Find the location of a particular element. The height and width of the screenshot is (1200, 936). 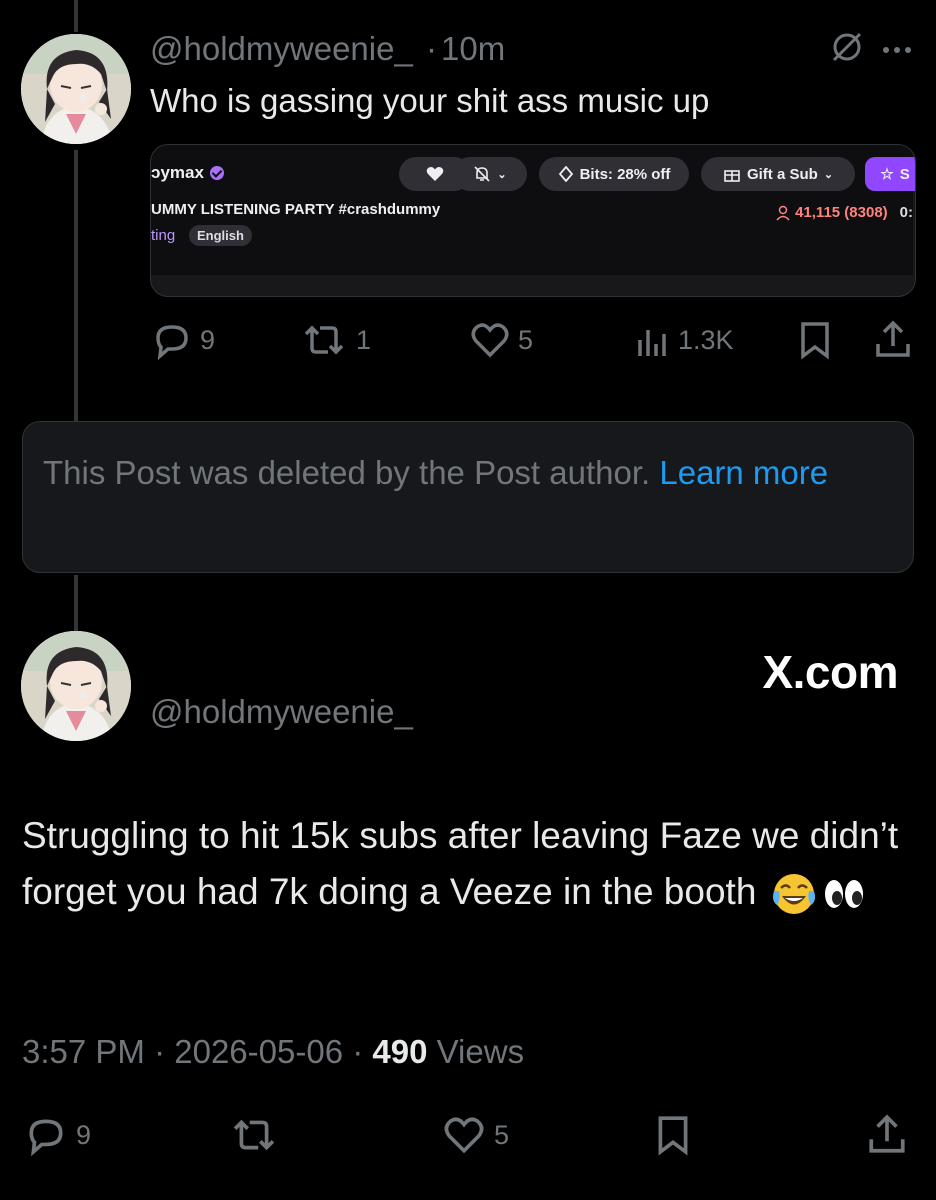

stream-category: ting is located at coordinates (163, 235).